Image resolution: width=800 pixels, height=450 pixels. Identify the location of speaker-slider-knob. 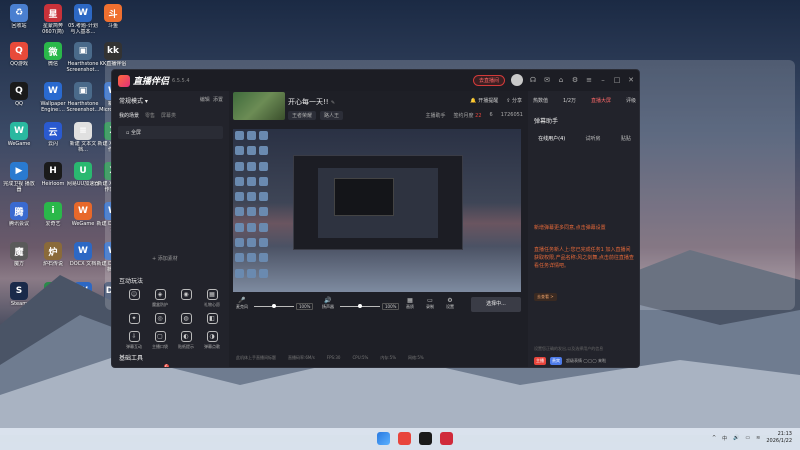
(360, 306).